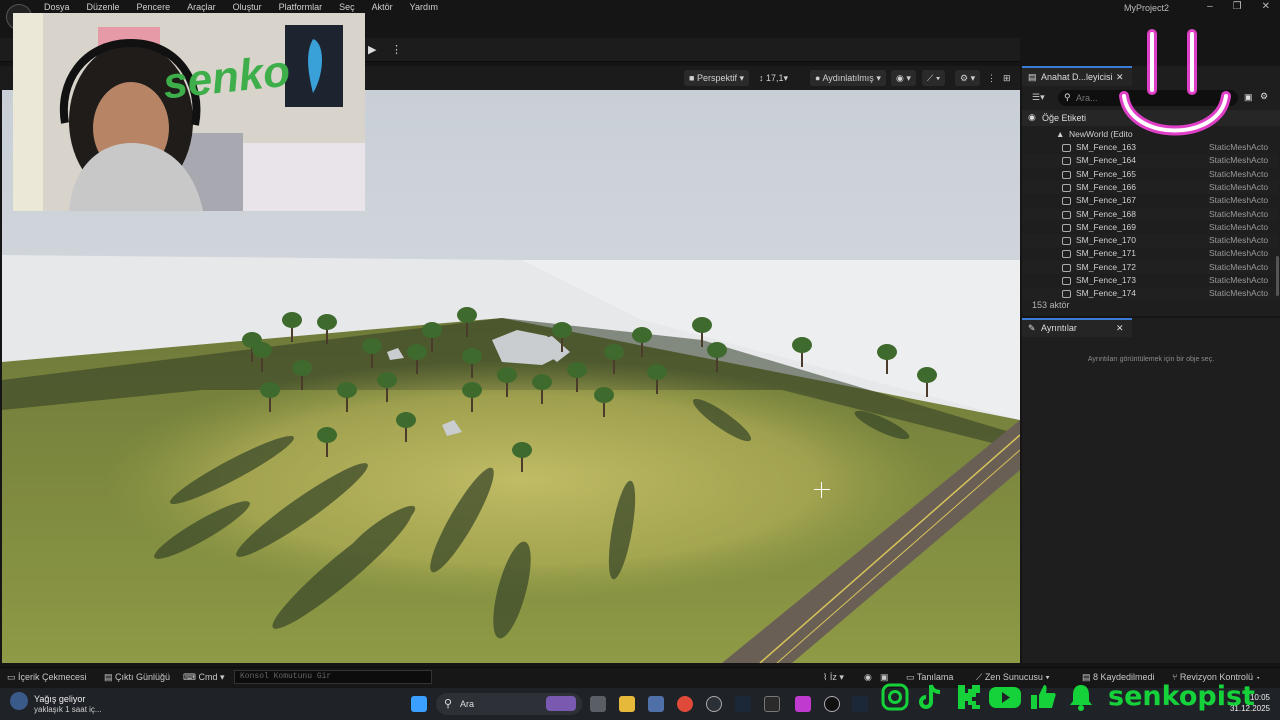 Image resolution: width=1280 pixels, height=720 pixels. Describe the element at coordinates (191, 677) in the screenshot. I see `terminal-icon: ⌨` at that location.